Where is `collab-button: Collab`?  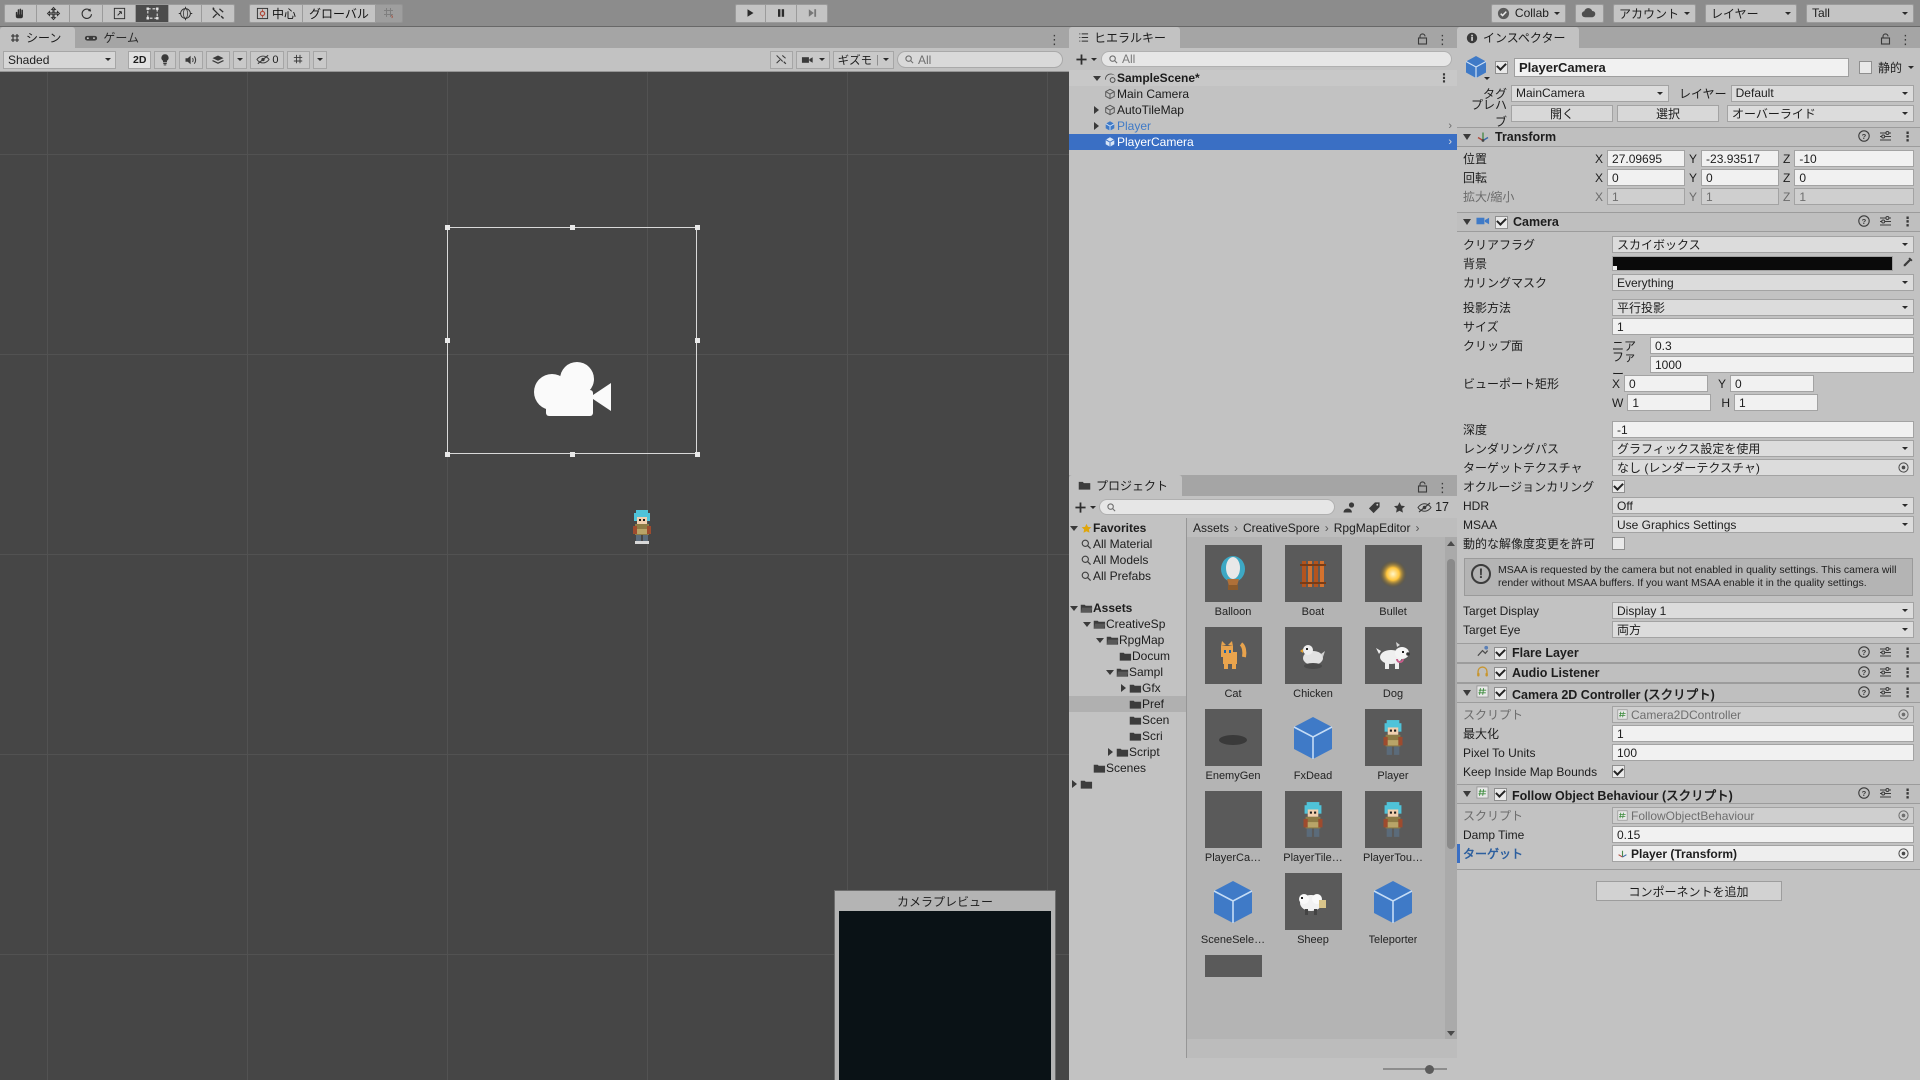
collab-button: Collab is located at coordinates (1528, 13).